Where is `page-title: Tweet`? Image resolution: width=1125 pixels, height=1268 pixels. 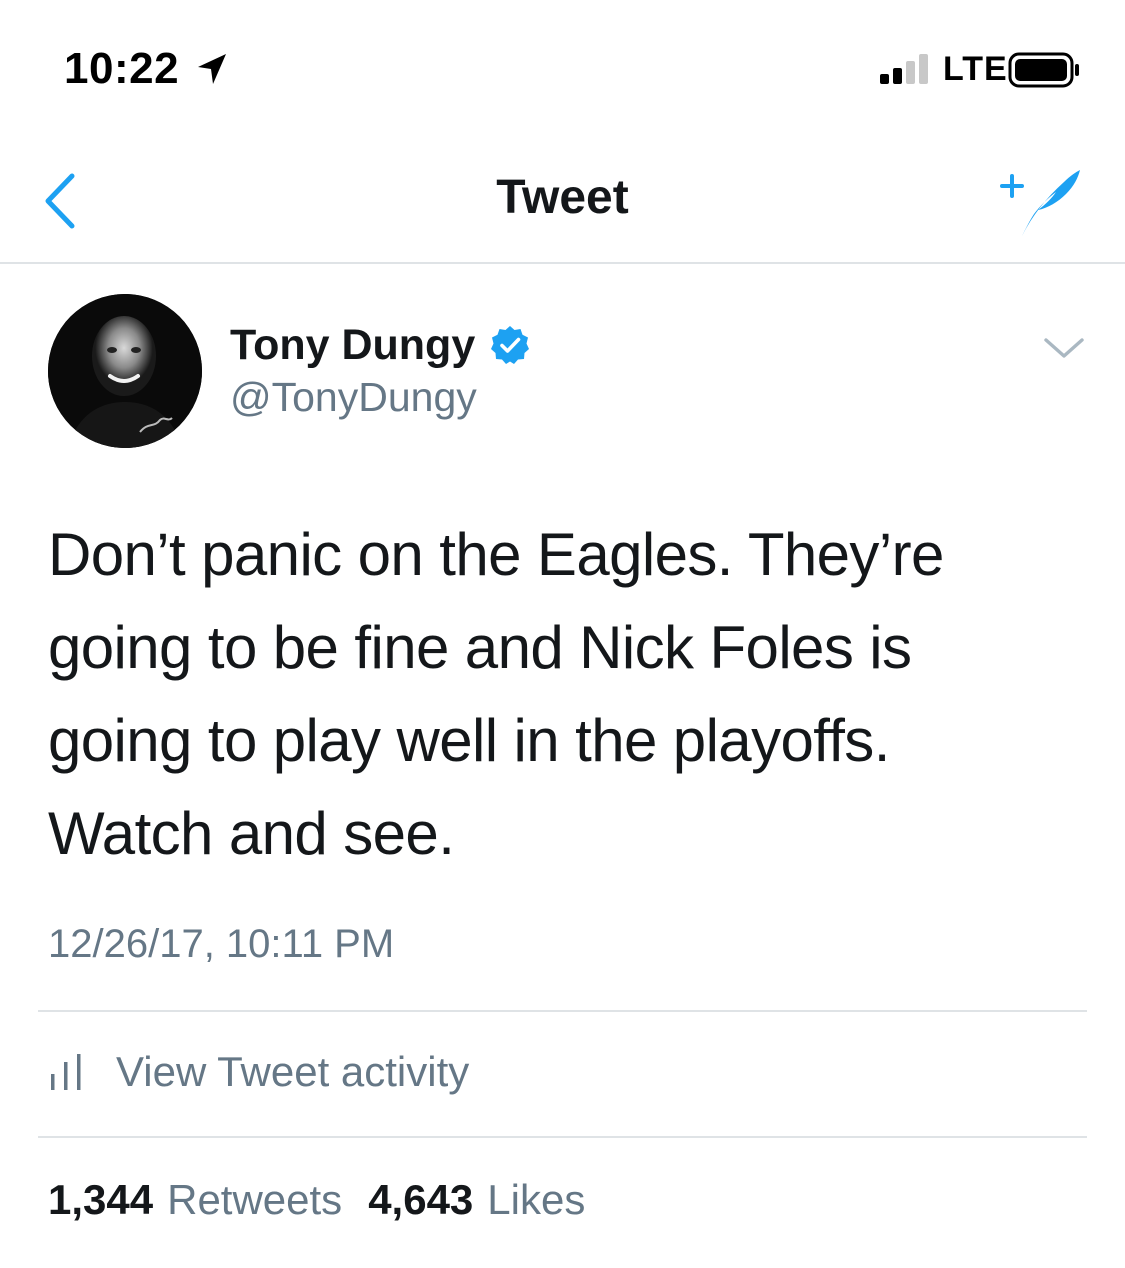
page-title: Tweet is located at coordinates (562, 197).